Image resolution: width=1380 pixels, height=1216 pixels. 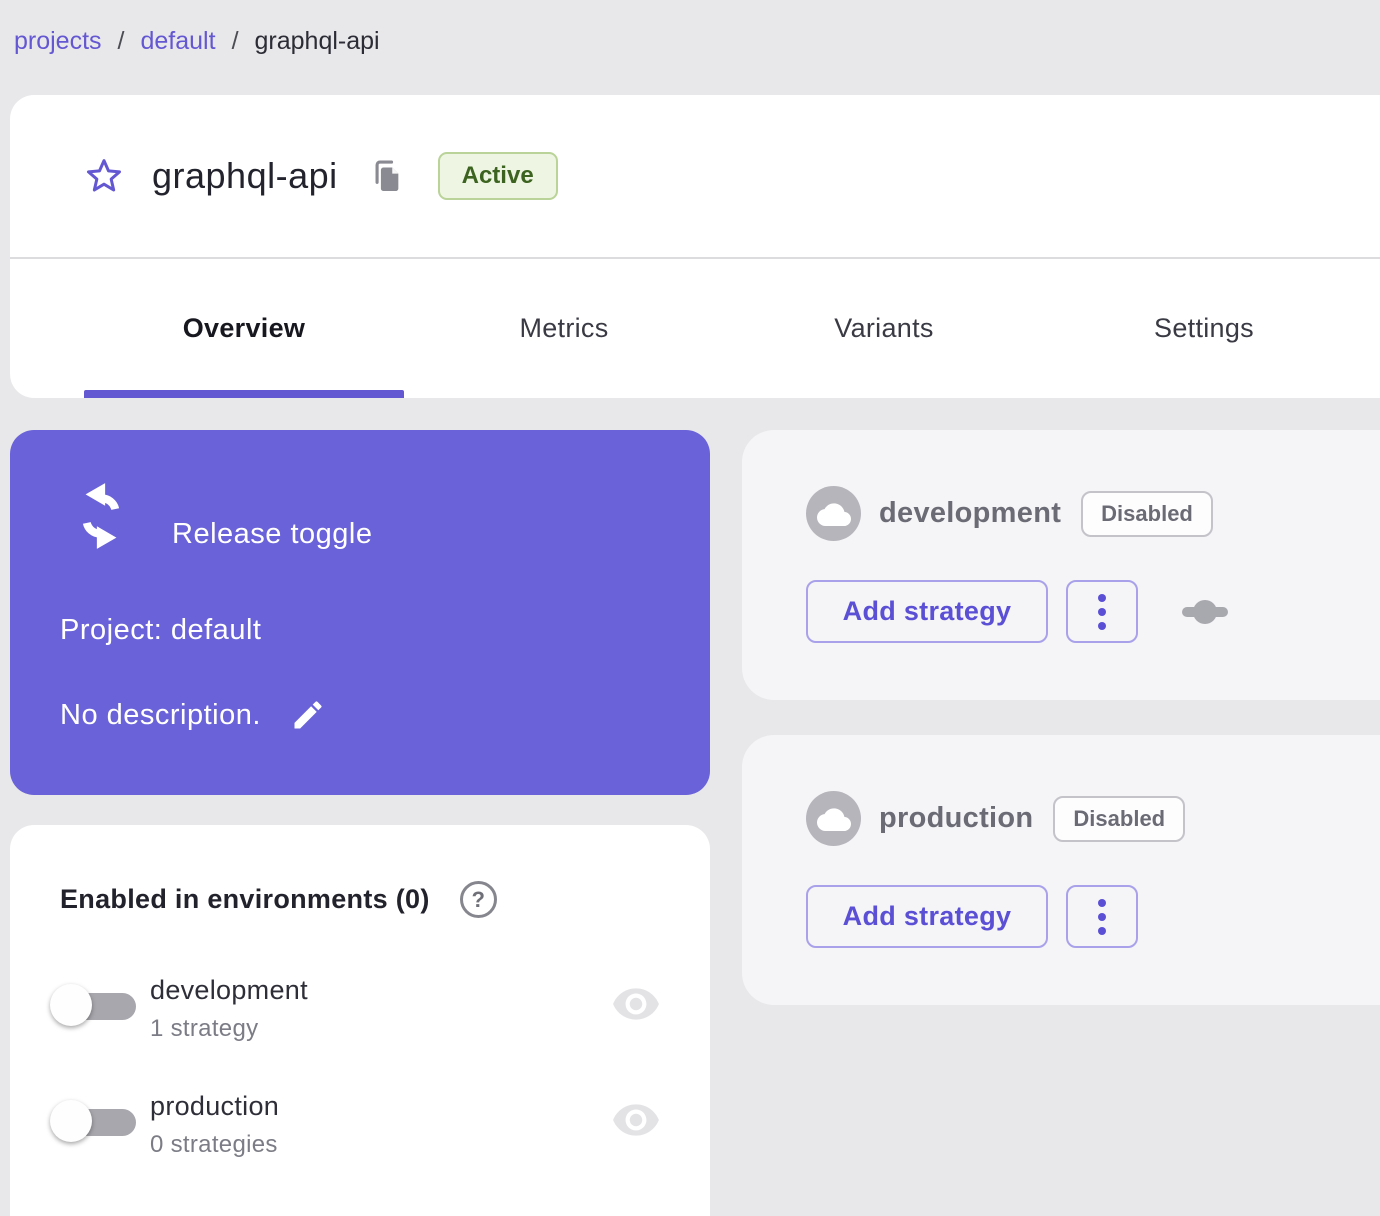 What do you see at coordinates (1061, 565) in the screenshot?
I see `environment-card-development: development Disabled Add strategy` at bounding box center [1061, 565].